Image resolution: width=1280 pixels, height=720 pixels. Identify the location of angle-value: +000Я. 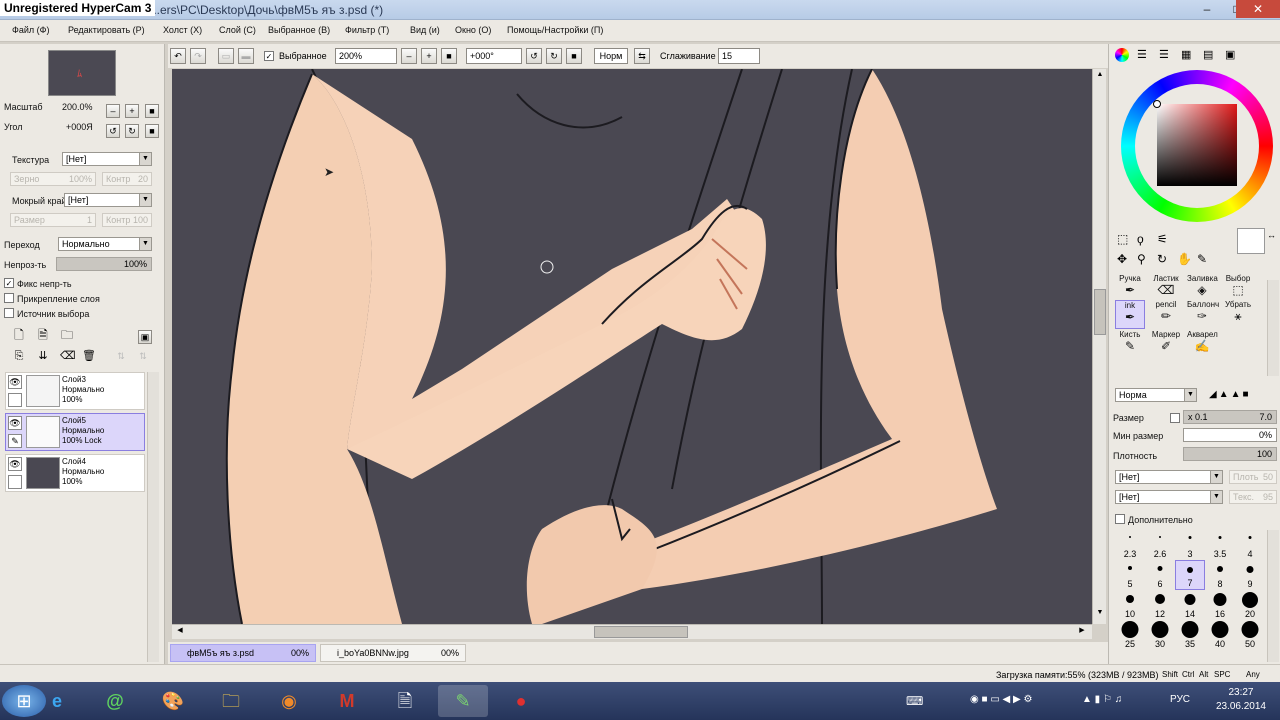
(79, 127).